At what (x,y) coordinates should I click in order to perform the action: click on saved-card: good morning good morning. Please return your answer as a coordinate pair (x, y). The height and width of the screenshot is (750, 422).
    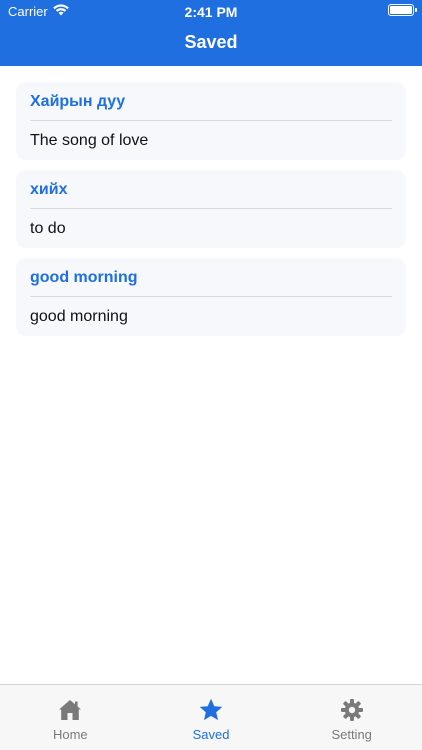
    Looking at the image, I should click on (211, 297).